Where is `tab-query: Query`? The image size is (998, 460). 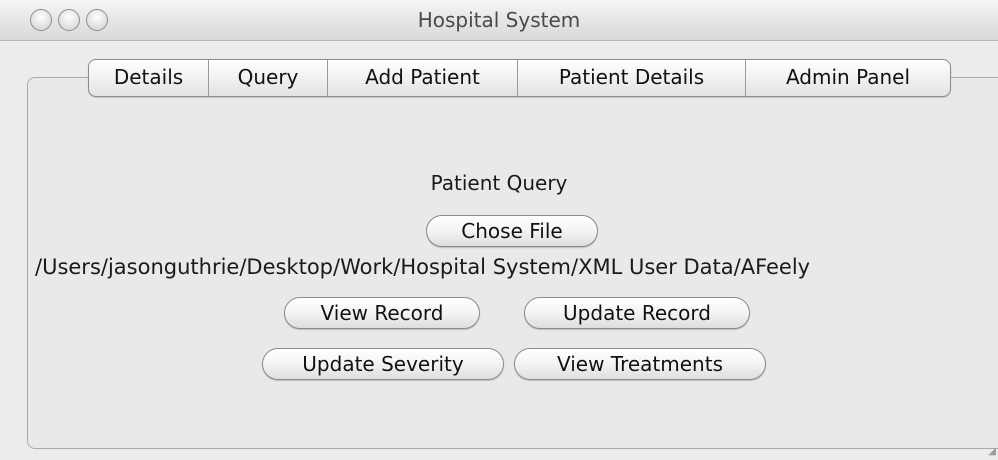
tab-query: Query is located at coordinates (267, 78).